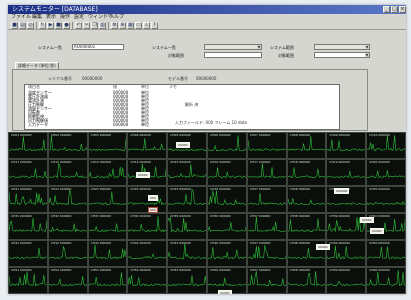 The image size is (411, 300). What do you see at coordinates (147, 226) in the screenshot?
I see `monitor-cell: CH34 000000` at bounding box center [147, 226].